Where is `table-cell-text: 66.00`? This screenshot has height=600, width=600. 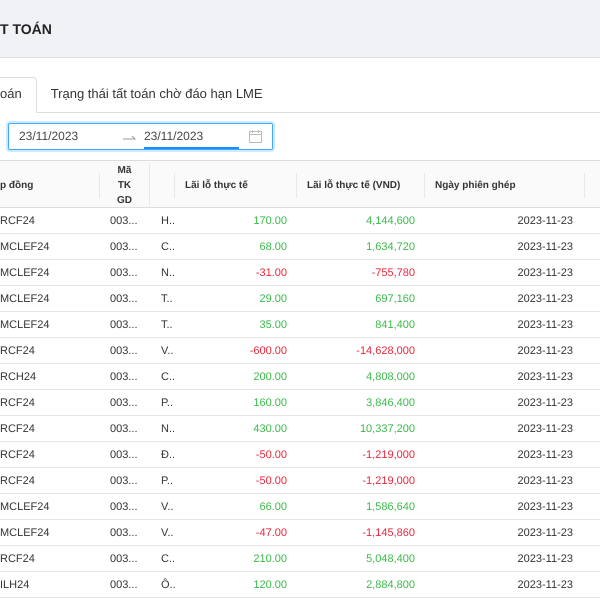 table-cell-text: 66.00 is located at coordinates (273, 507).